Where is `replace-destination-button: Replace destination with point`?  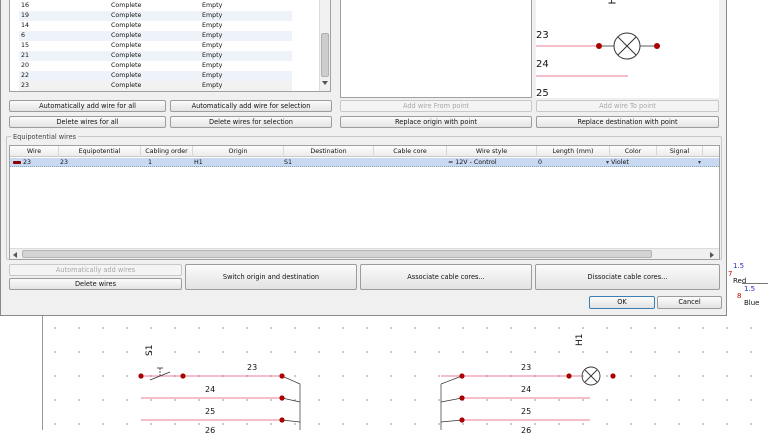
replace-destination-button: Replace destination with point is located at coordinates (627, 122).